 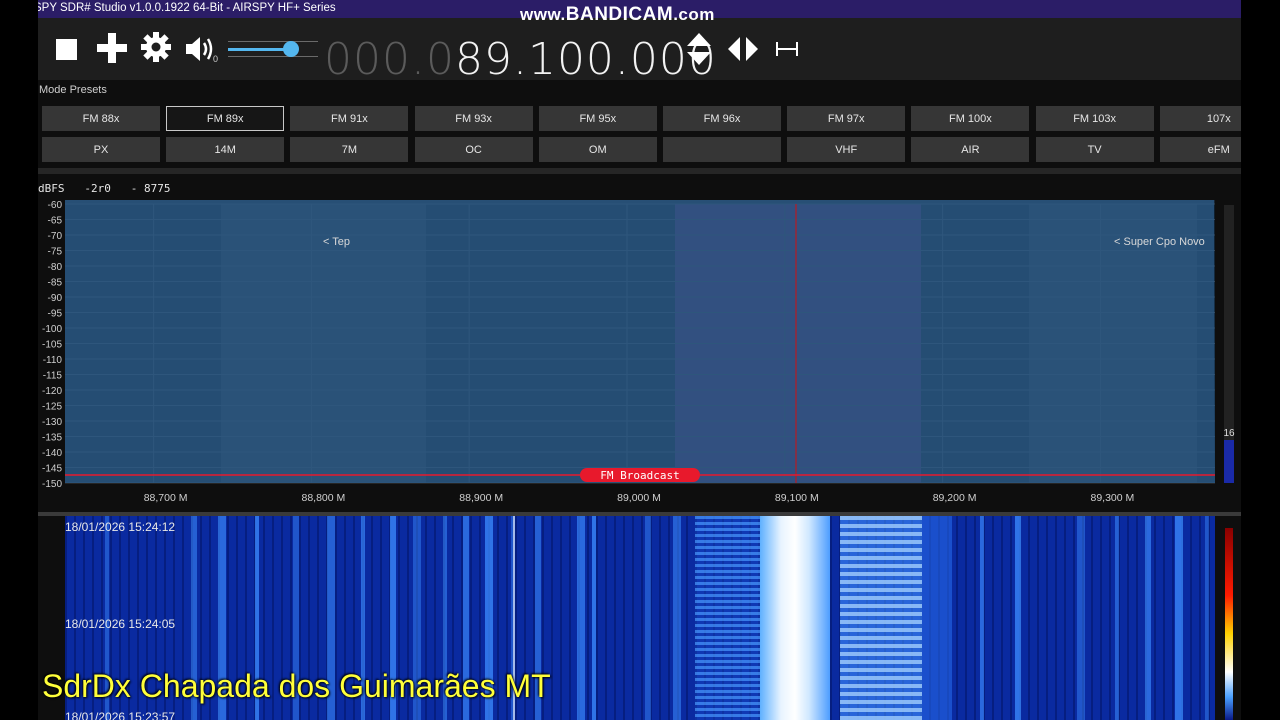 What do you see at coordinates (639, 498) in the screenshot?
I see `x-tick-label: 89,000 M` at bounding box center [639, 498].